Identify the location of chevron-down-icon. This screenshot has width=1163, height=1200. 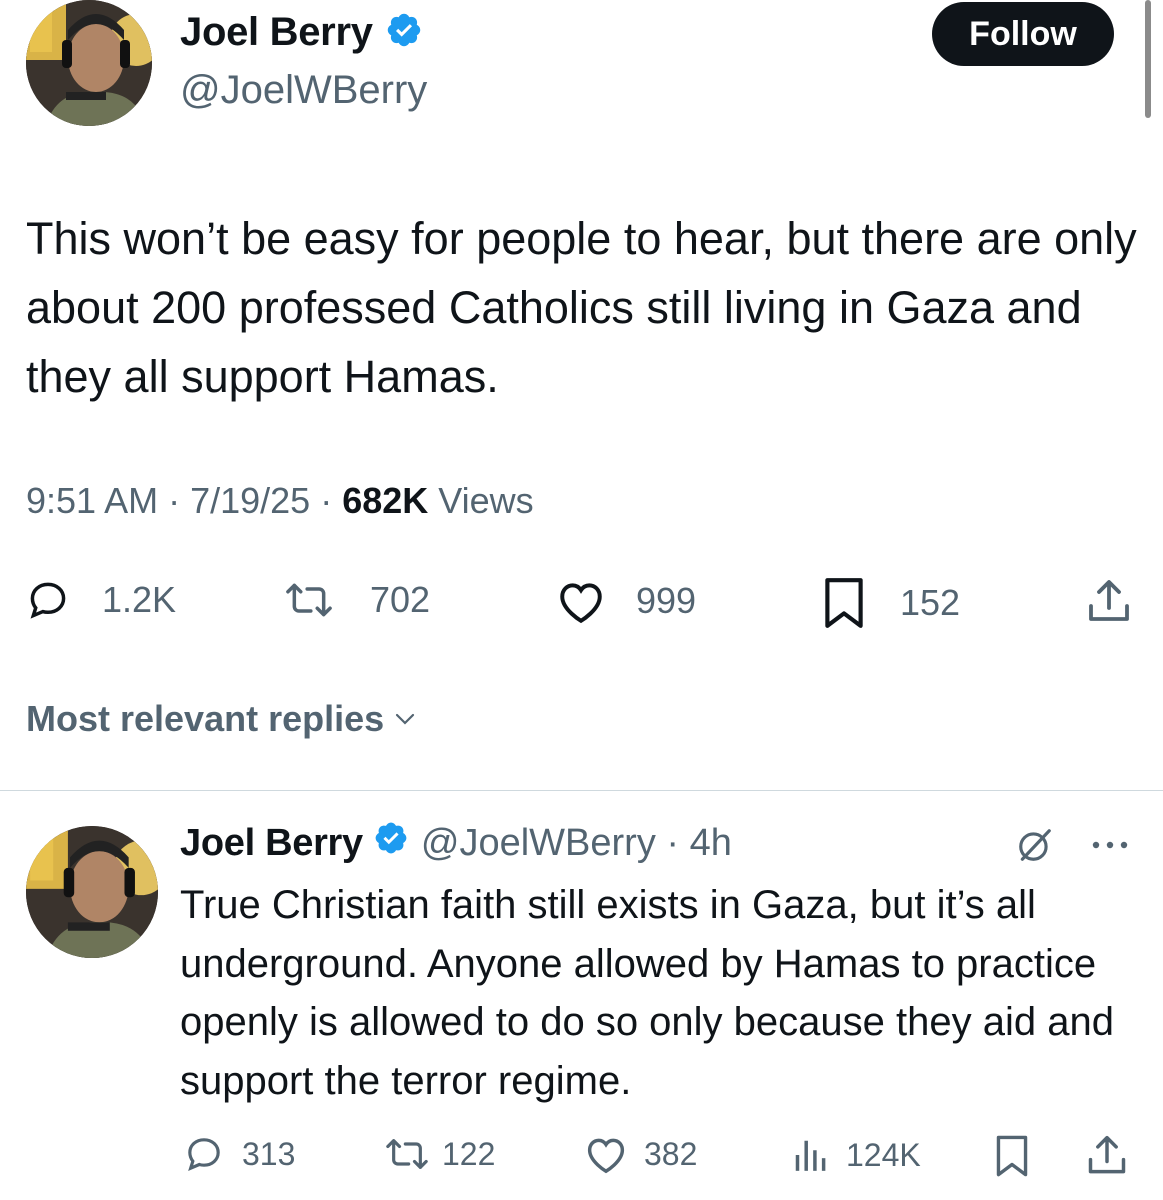
(405, 719).